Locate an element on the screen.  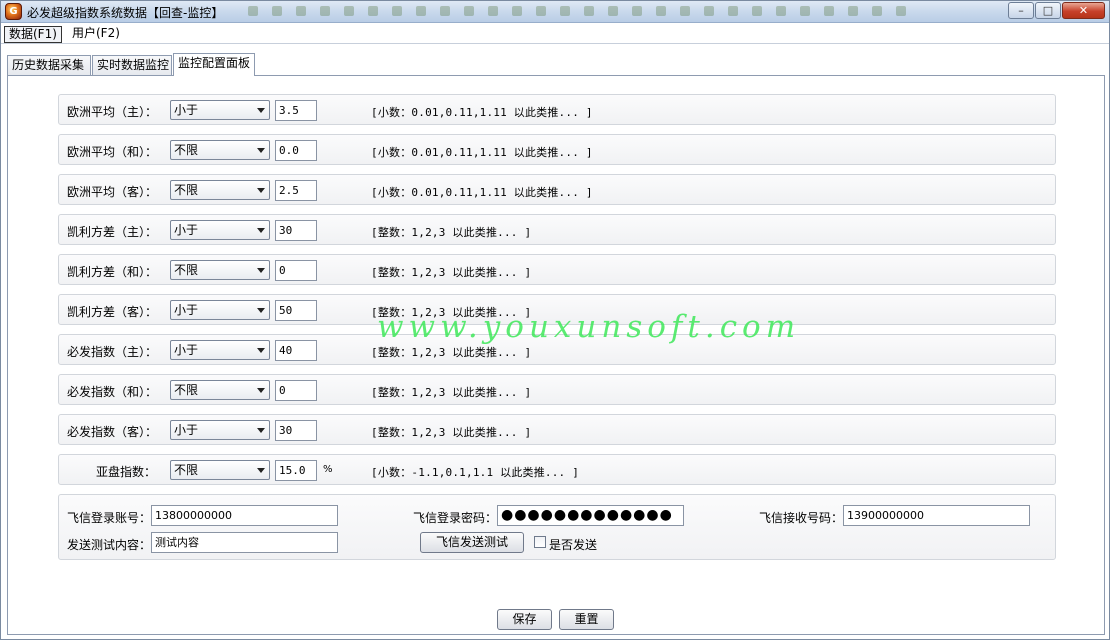
minimize-button: – is located at coordinates (1021, 10).